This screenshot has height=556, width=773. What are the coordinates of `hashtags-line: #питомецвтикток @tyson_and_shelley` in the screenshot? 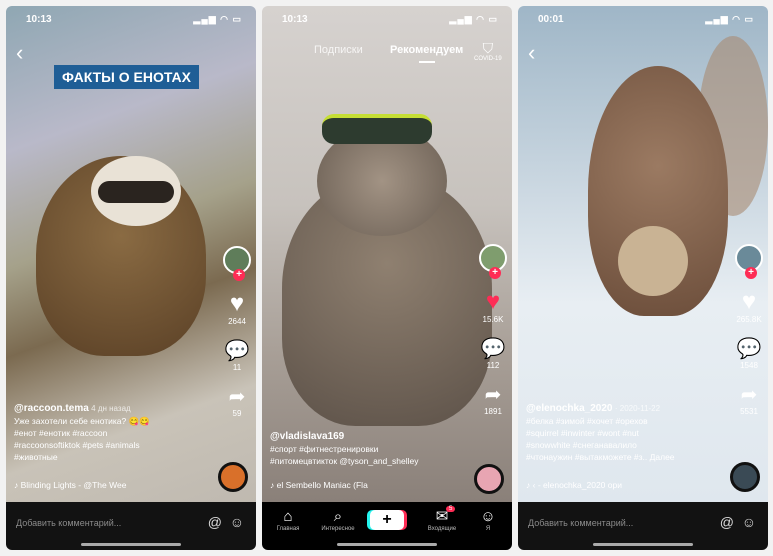 It's located at (370, 461).